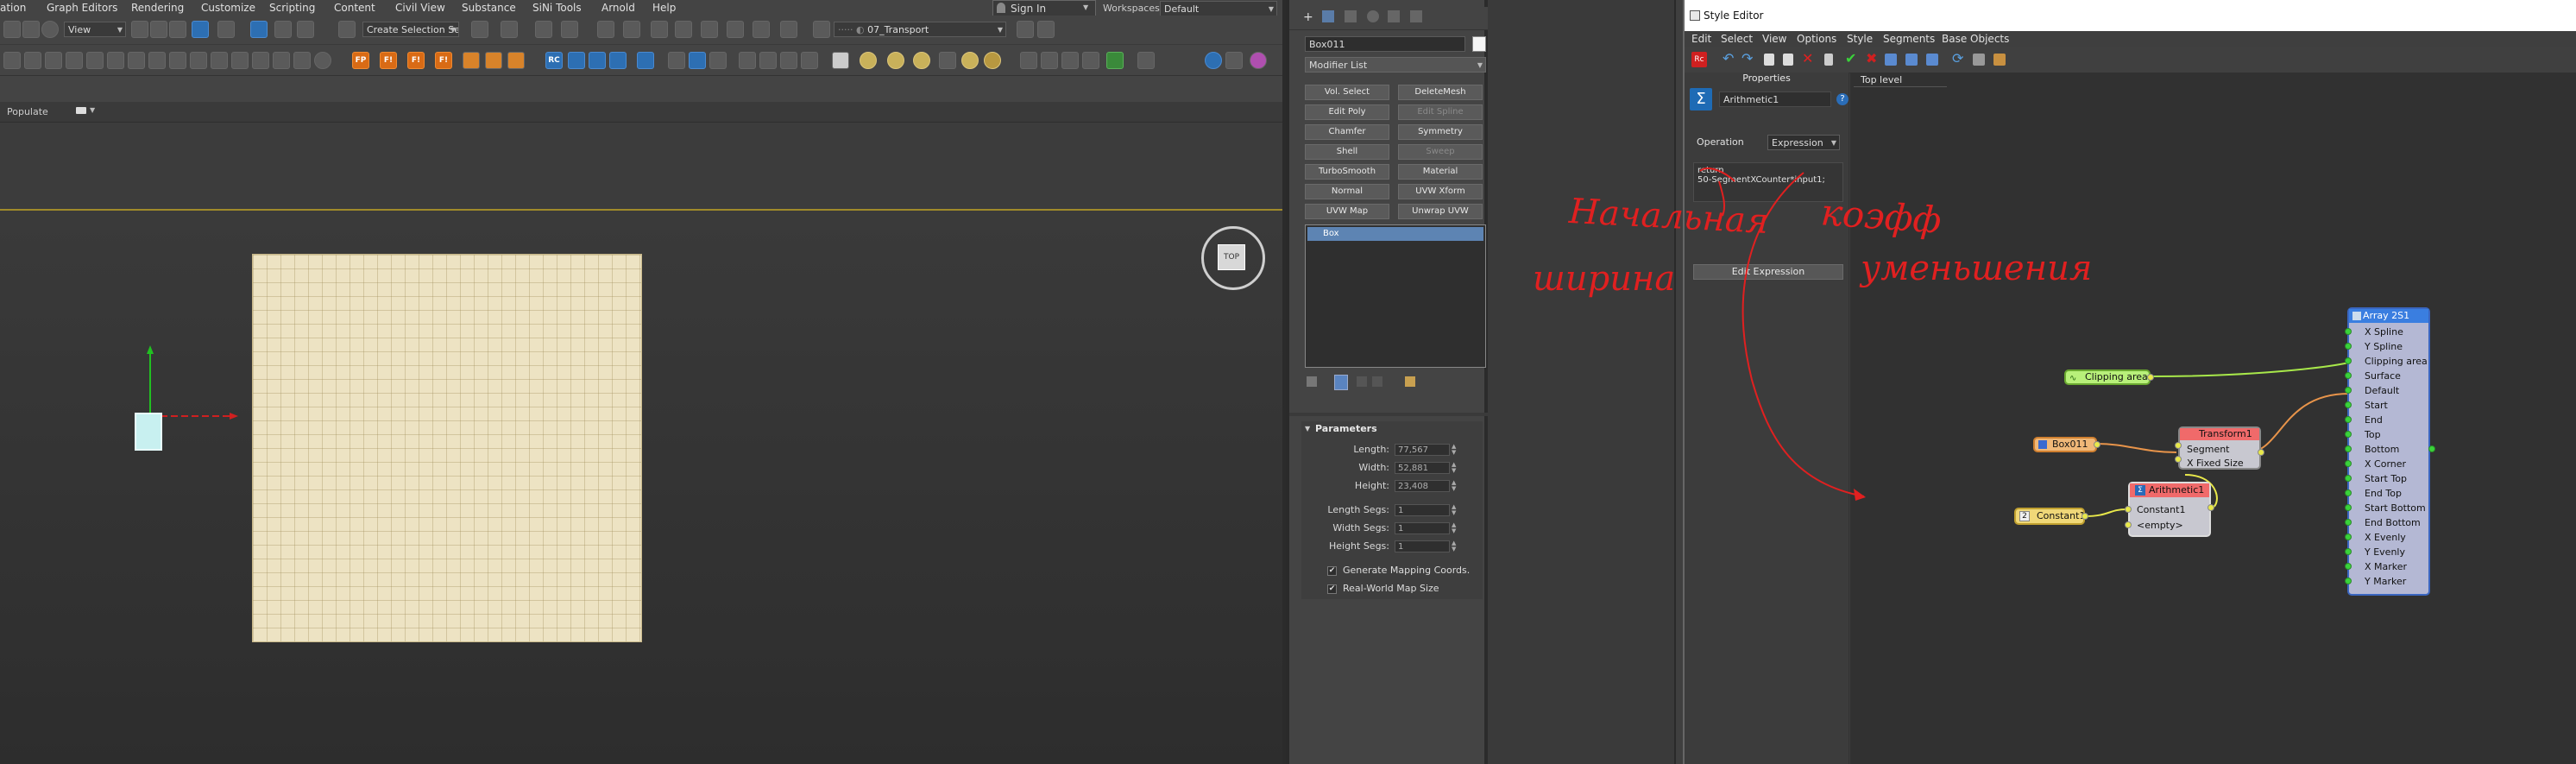 Image resolution: width=2576 pixels, height=764 pixels. I want to click on arithmetic-port-empty: <empty>, so click(2160, 526).